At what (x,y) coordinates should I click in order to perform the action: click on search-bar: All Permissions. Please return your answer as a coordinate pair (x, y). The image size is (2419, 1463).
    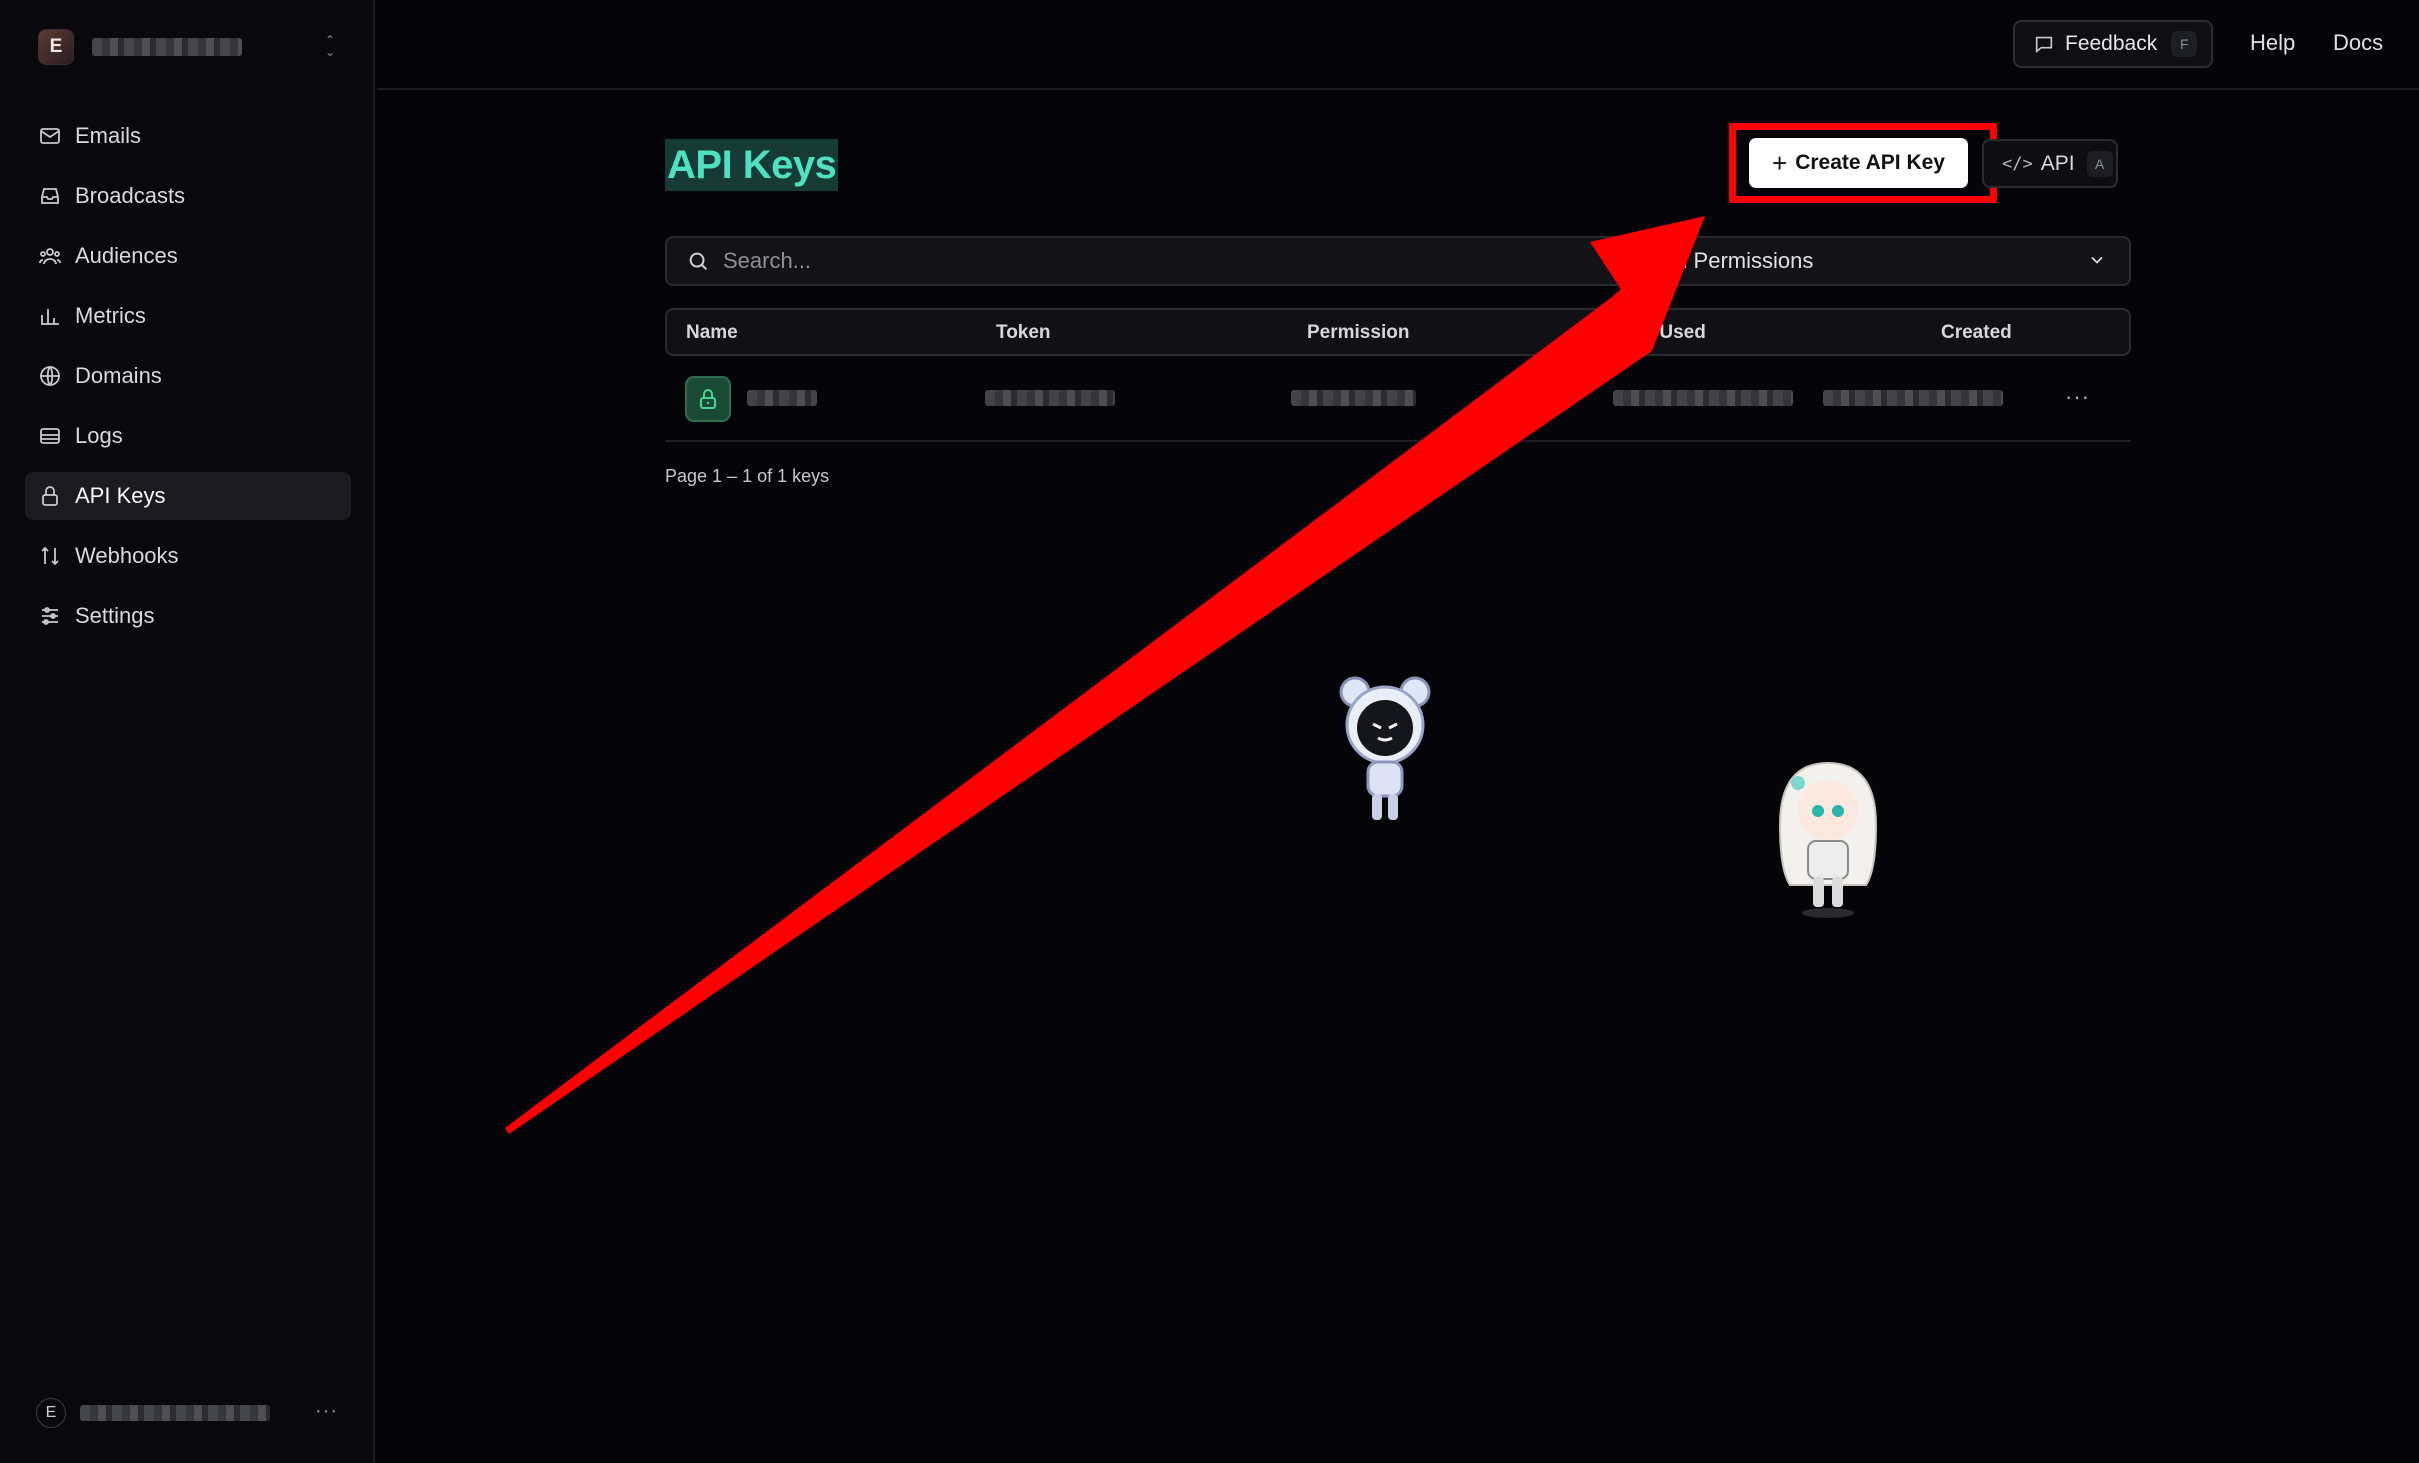
    Looking at the image, I should click on (1398, 261).